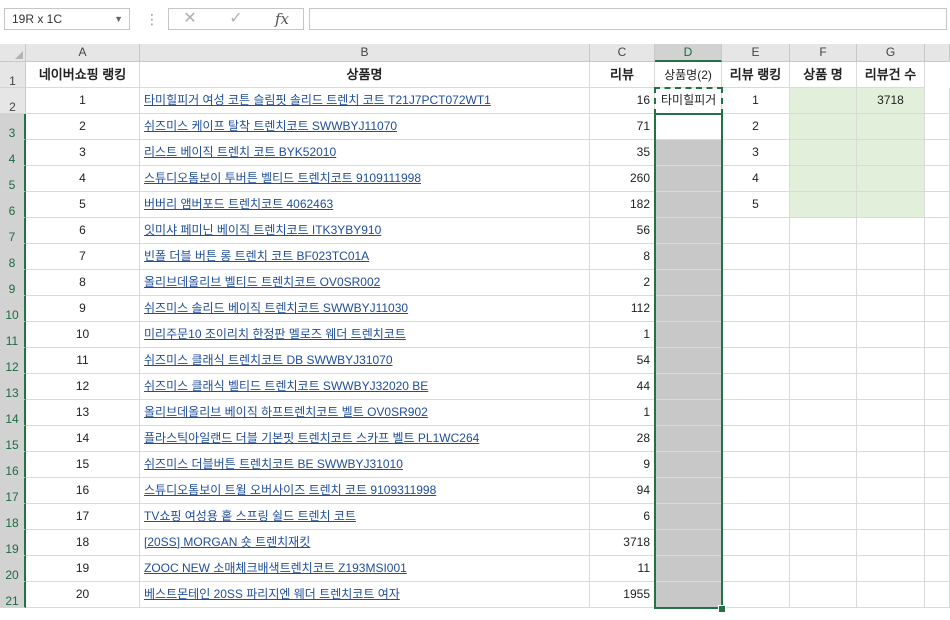  I want to click on formula-input, so click(628, 19).